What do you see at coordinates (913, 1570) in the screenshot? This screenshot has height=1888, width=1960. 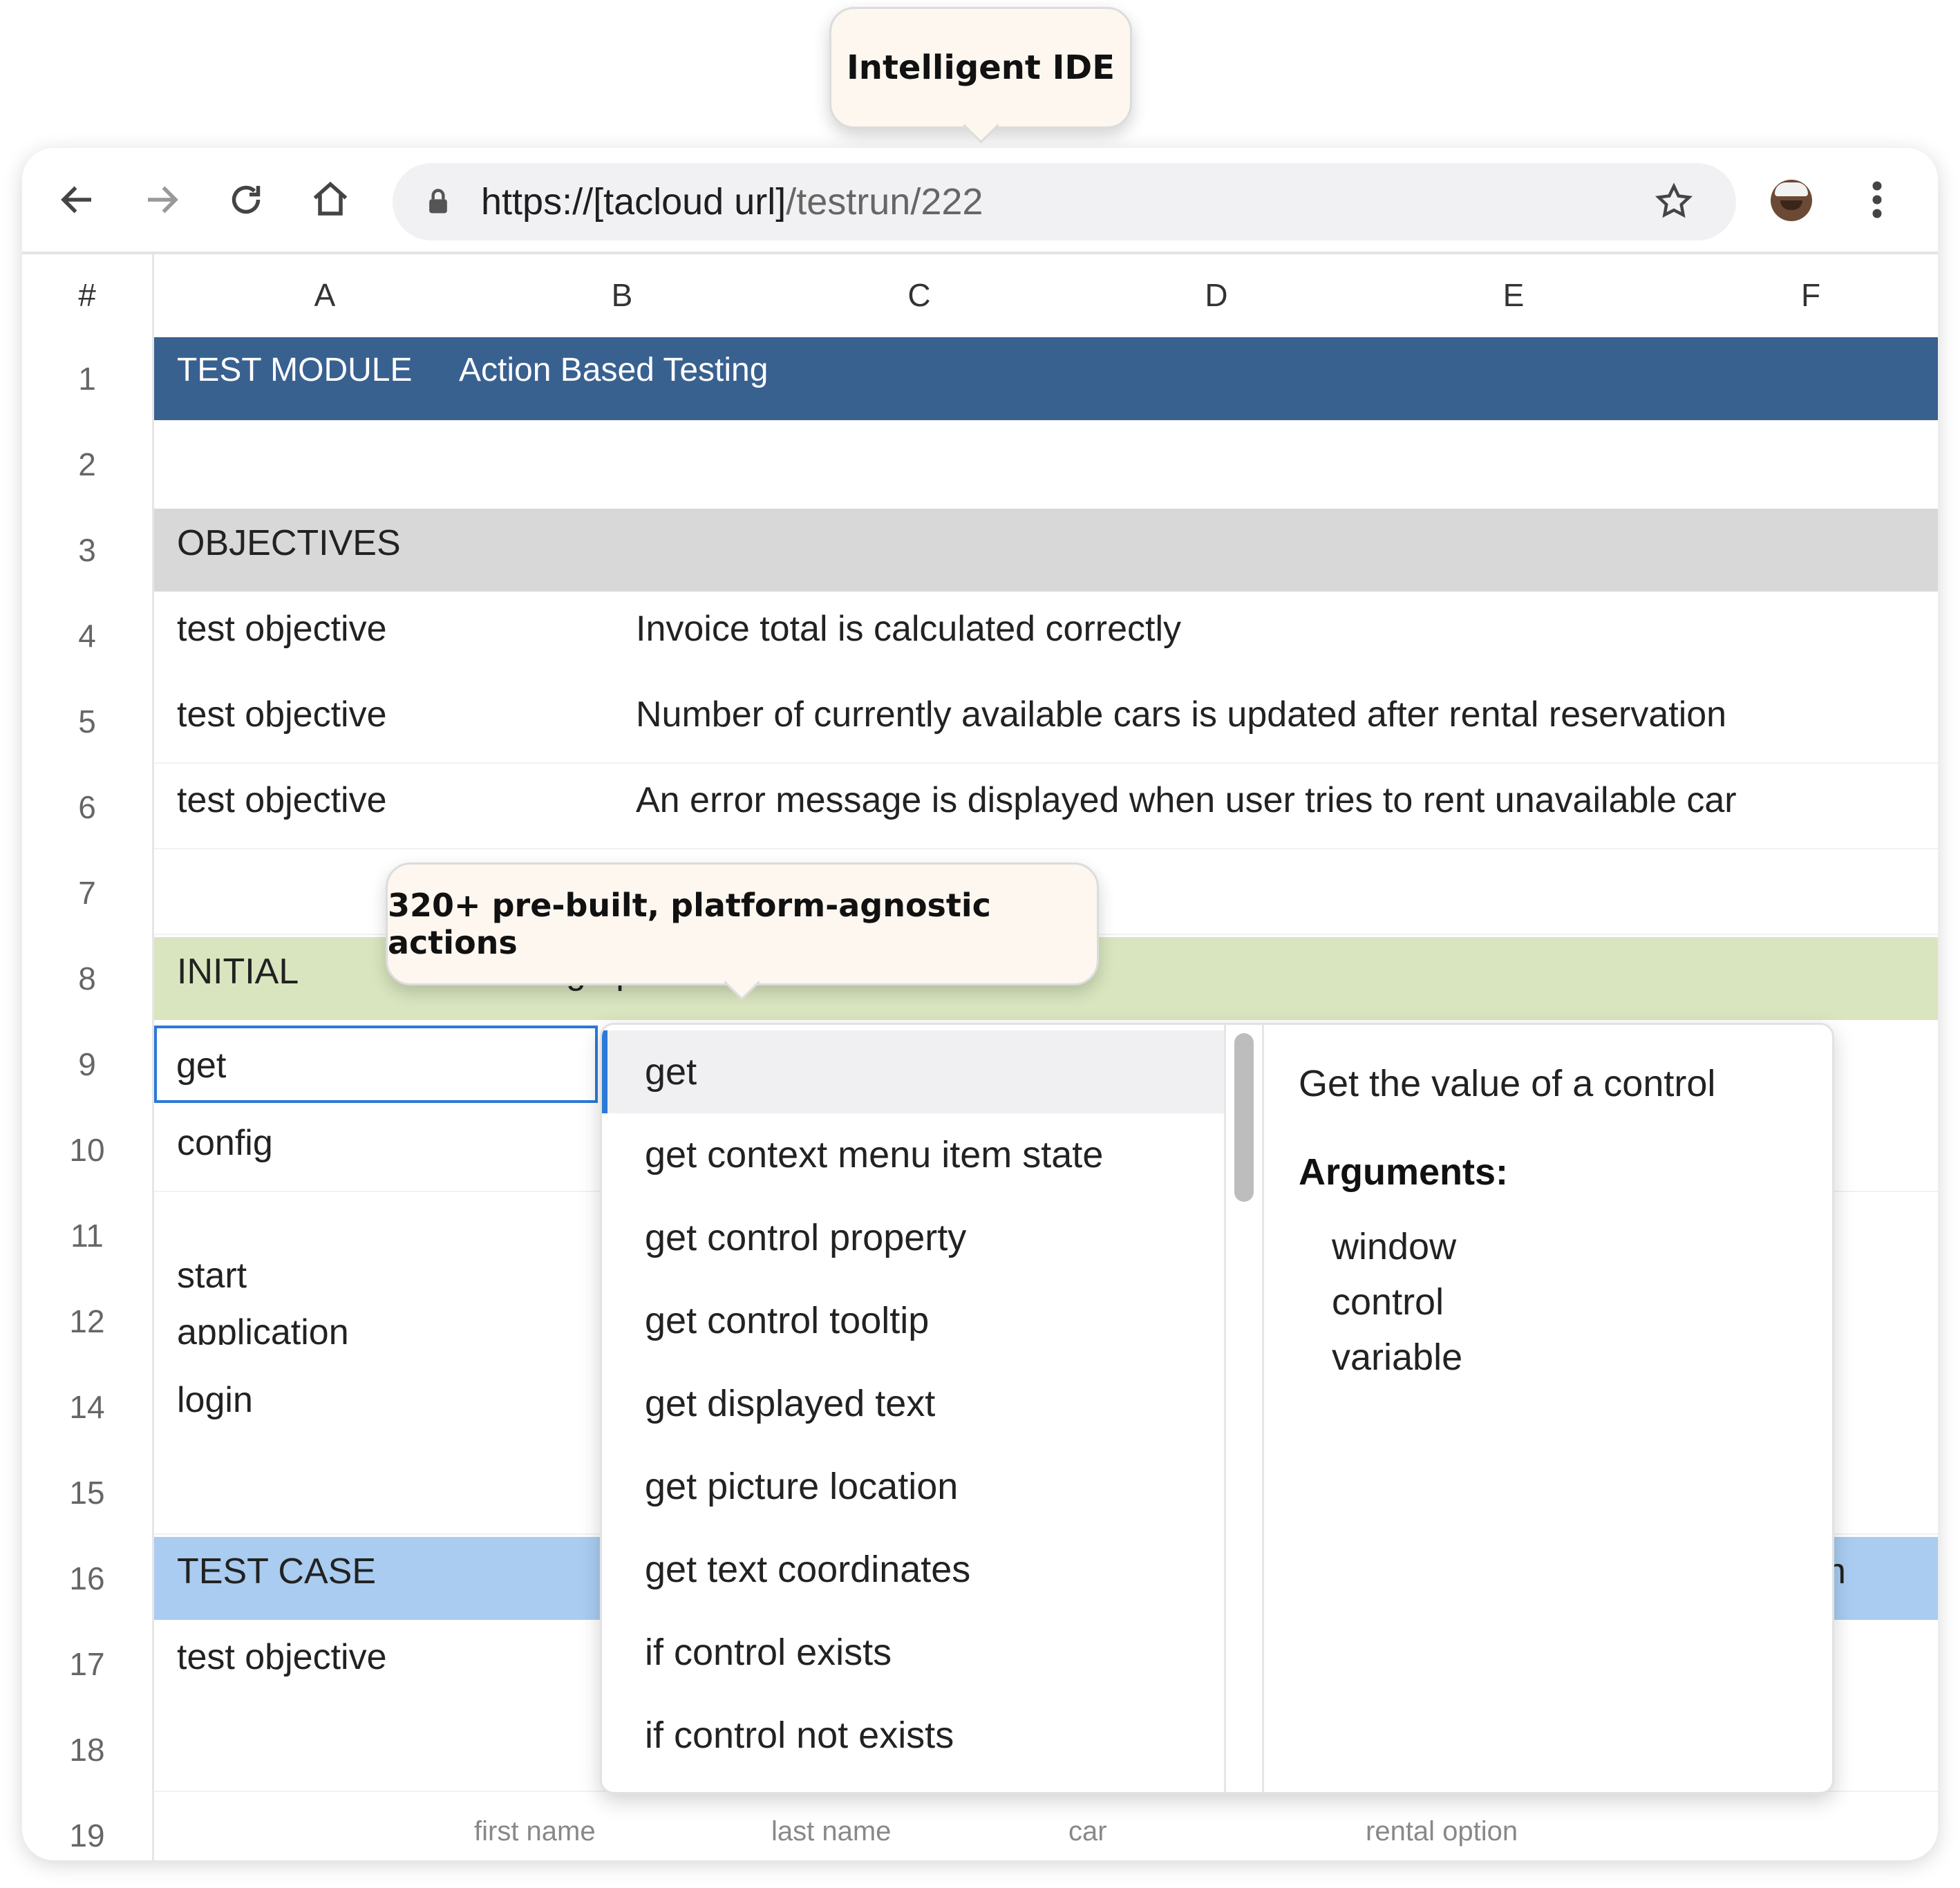 I see `suggestion-item: get text coordinates` at bounding box center [913, 1570].